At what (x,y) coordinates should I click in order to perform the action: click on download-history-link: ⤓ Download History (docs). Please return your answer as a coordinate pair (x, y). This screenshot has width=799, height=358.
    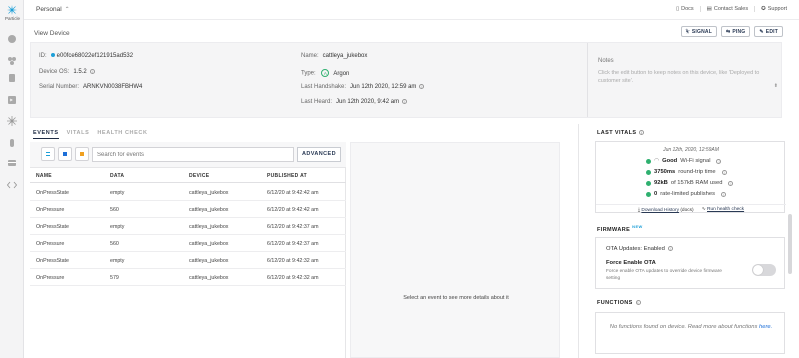
    Looking at the image, I should click on (666, 210).